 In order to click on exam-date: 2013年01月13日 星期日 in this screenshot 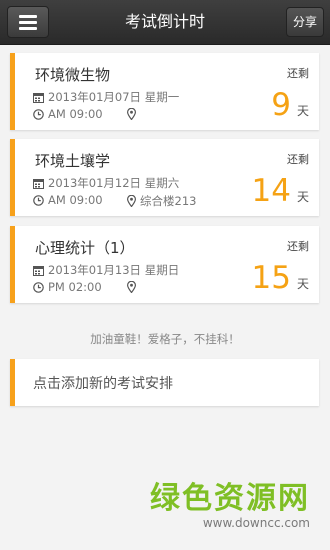, I will do `click(114, 270)`.